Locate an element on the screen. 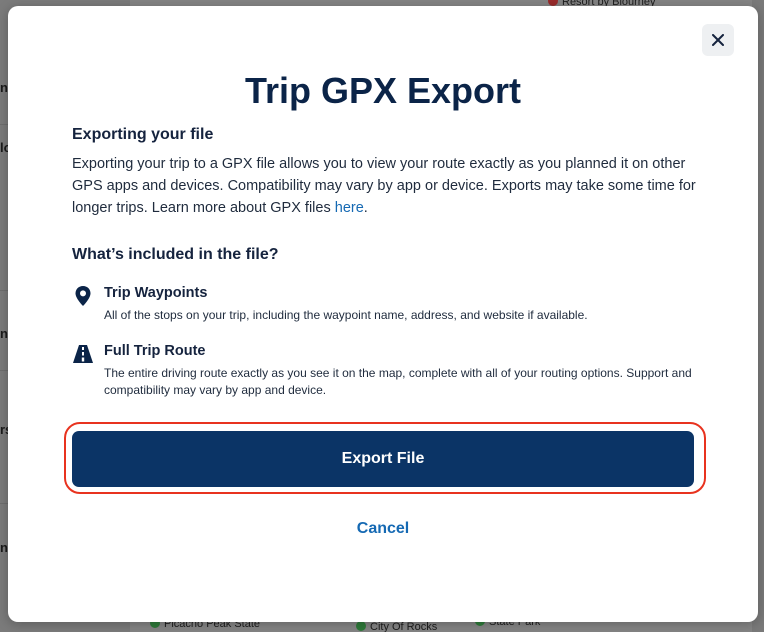 This screenshot has width=764, height=632. close-button is located at coordinates (718, 40).